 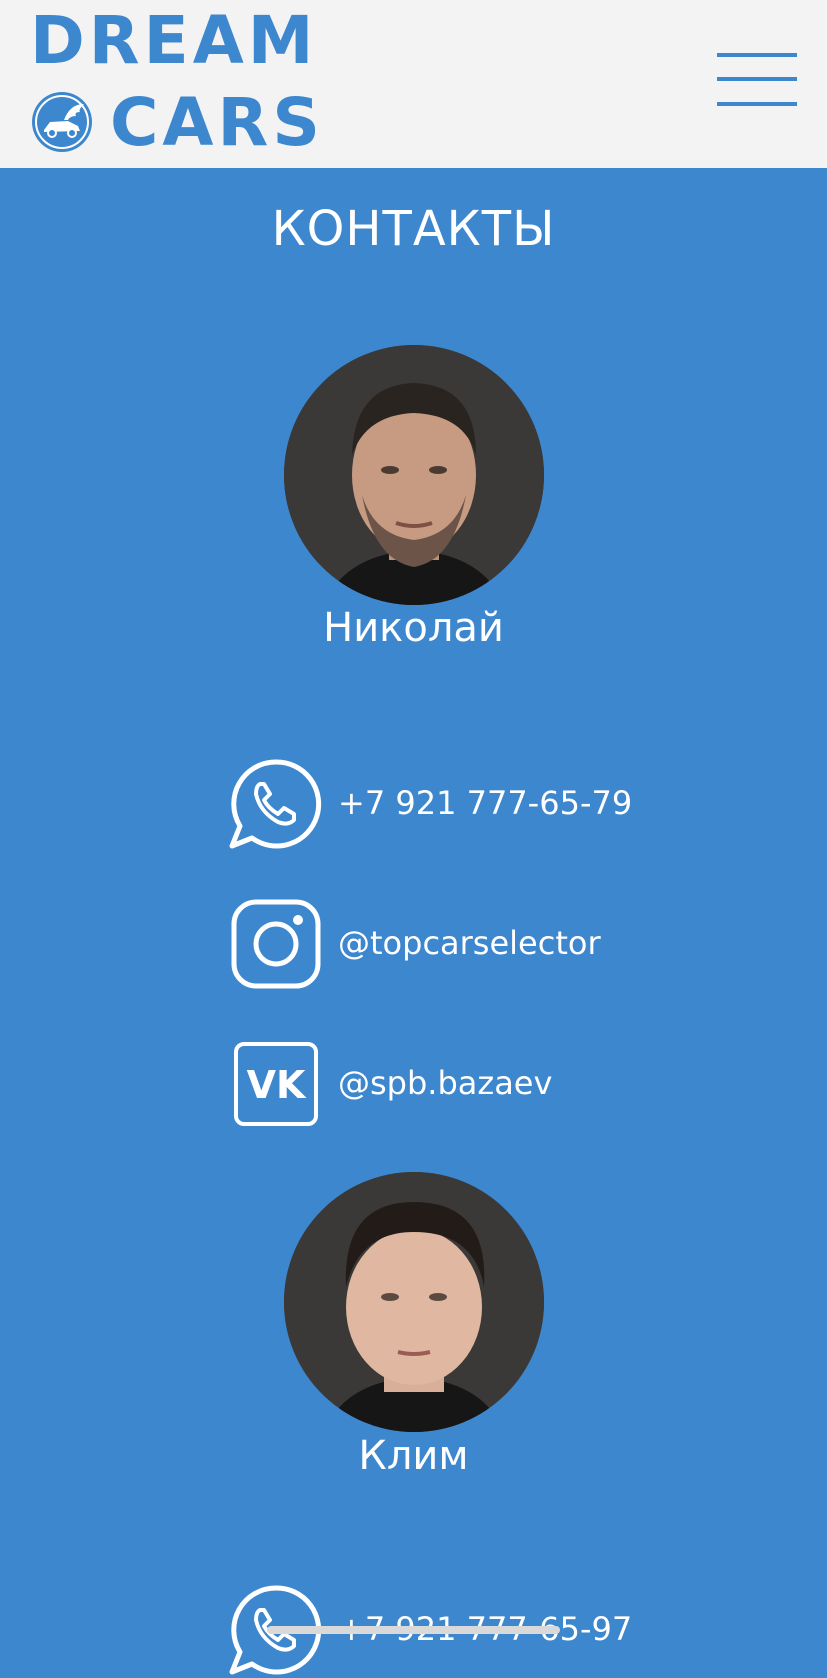 I want to click on vk-logo-letters: VK, so click(x=277, y=1085).